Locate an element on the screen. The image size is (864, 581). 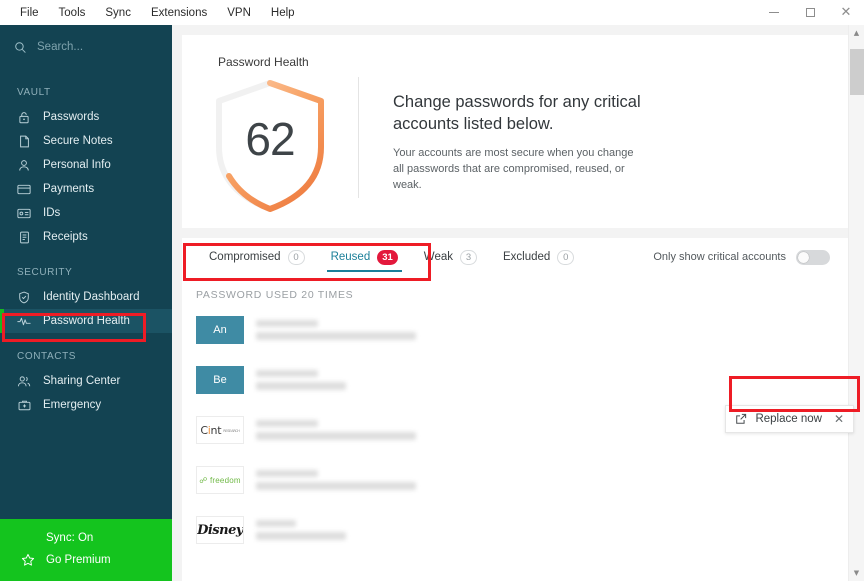
freedom-logo-icon: ☍ freedom is located at coordinates (220, 480).